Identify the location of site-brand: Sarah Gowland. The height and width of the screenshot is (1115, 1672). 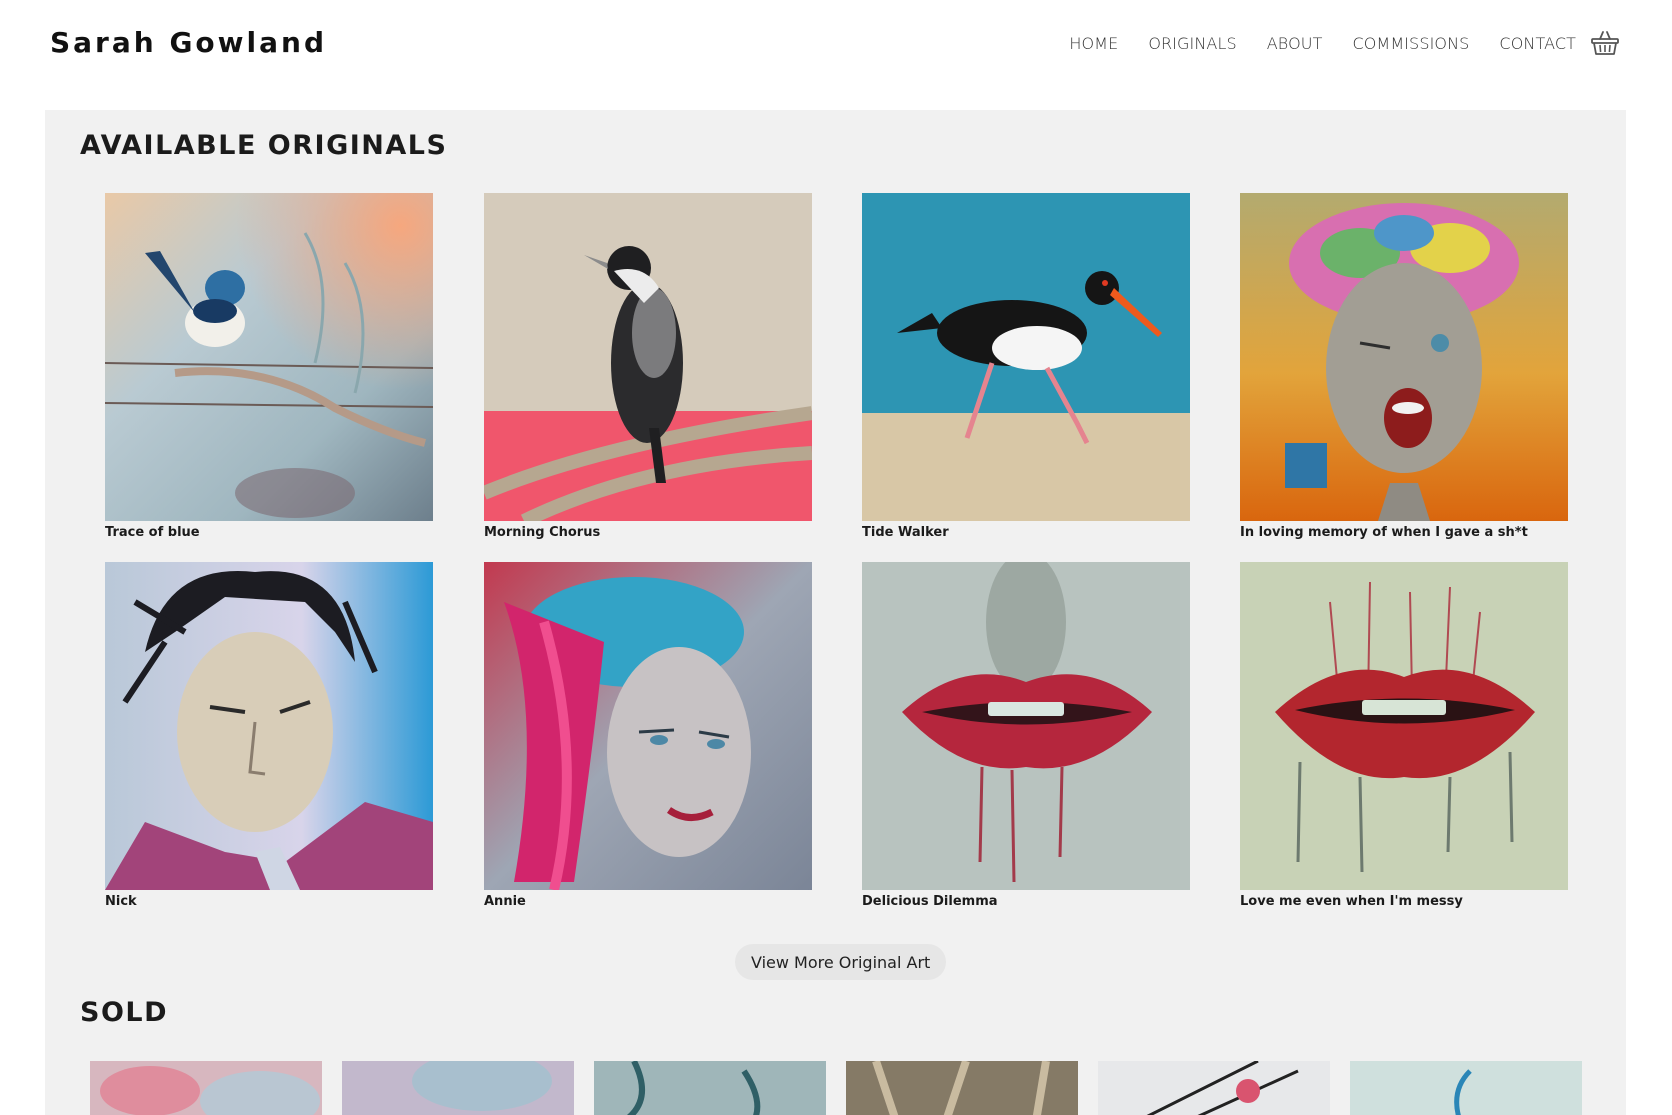
(188, 42).